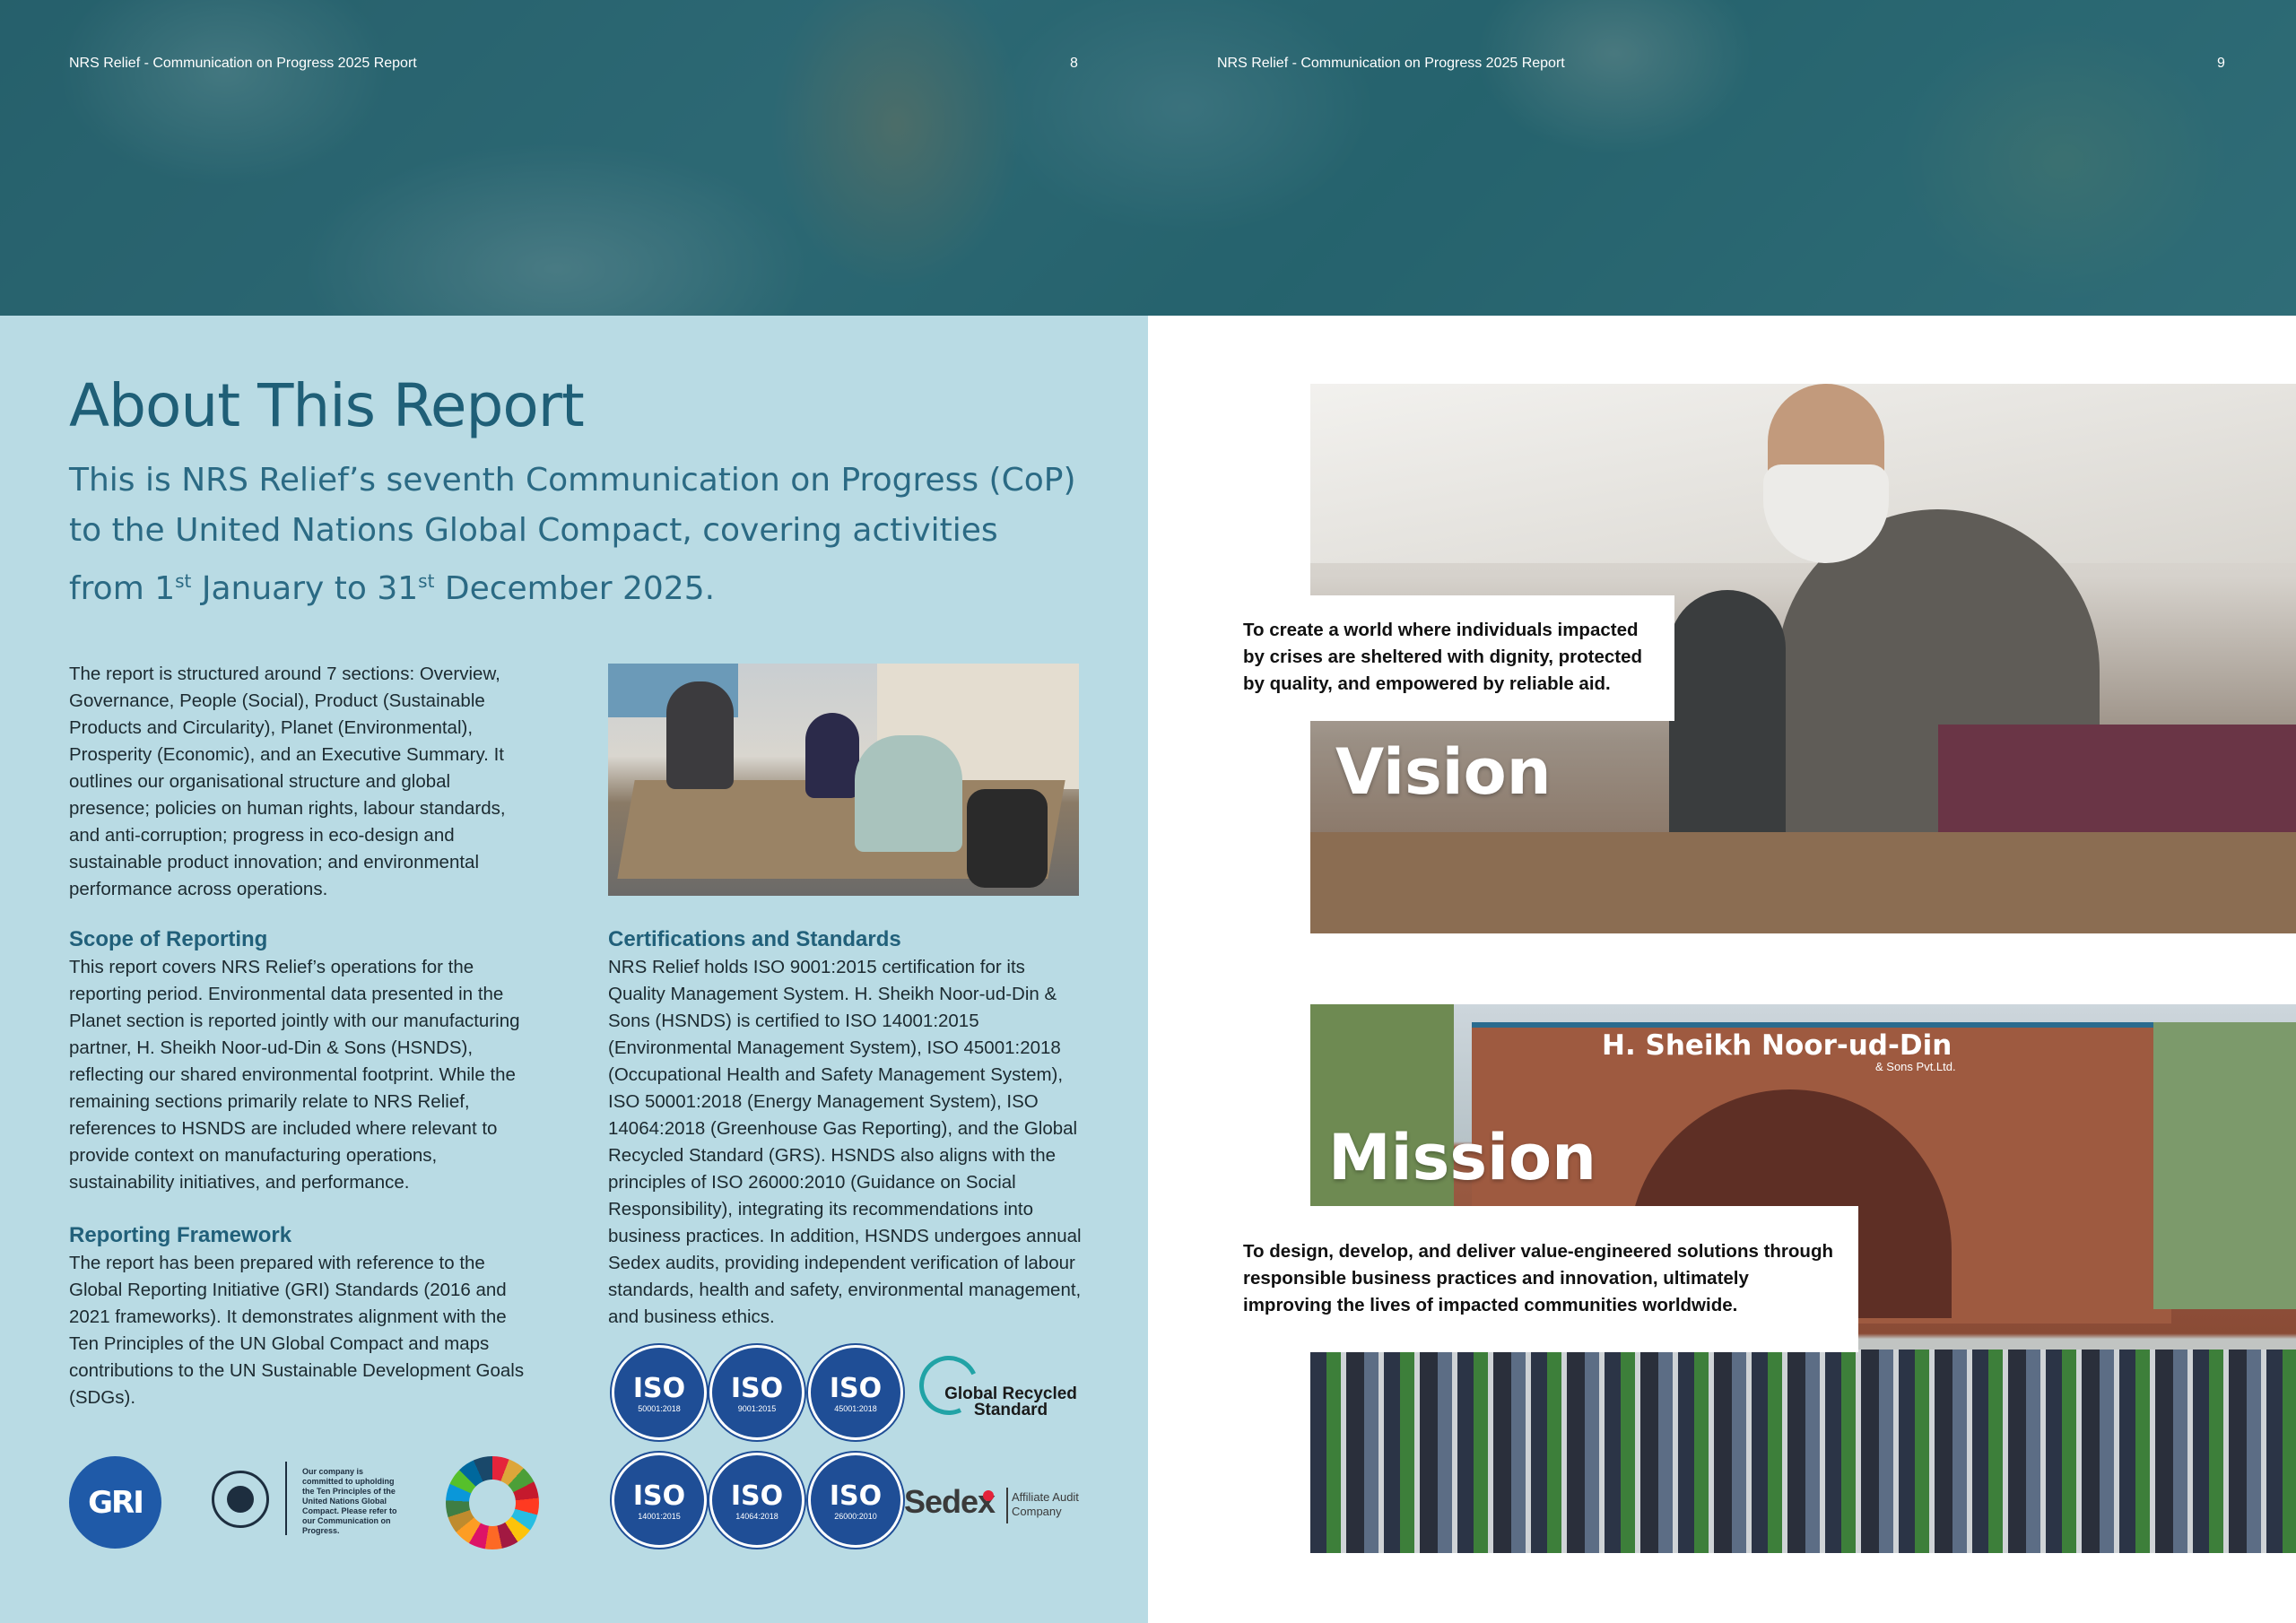 The height and width of the screenshot is (1623, 2296). I want to click on office-meeting-photo, so click(843, 780).